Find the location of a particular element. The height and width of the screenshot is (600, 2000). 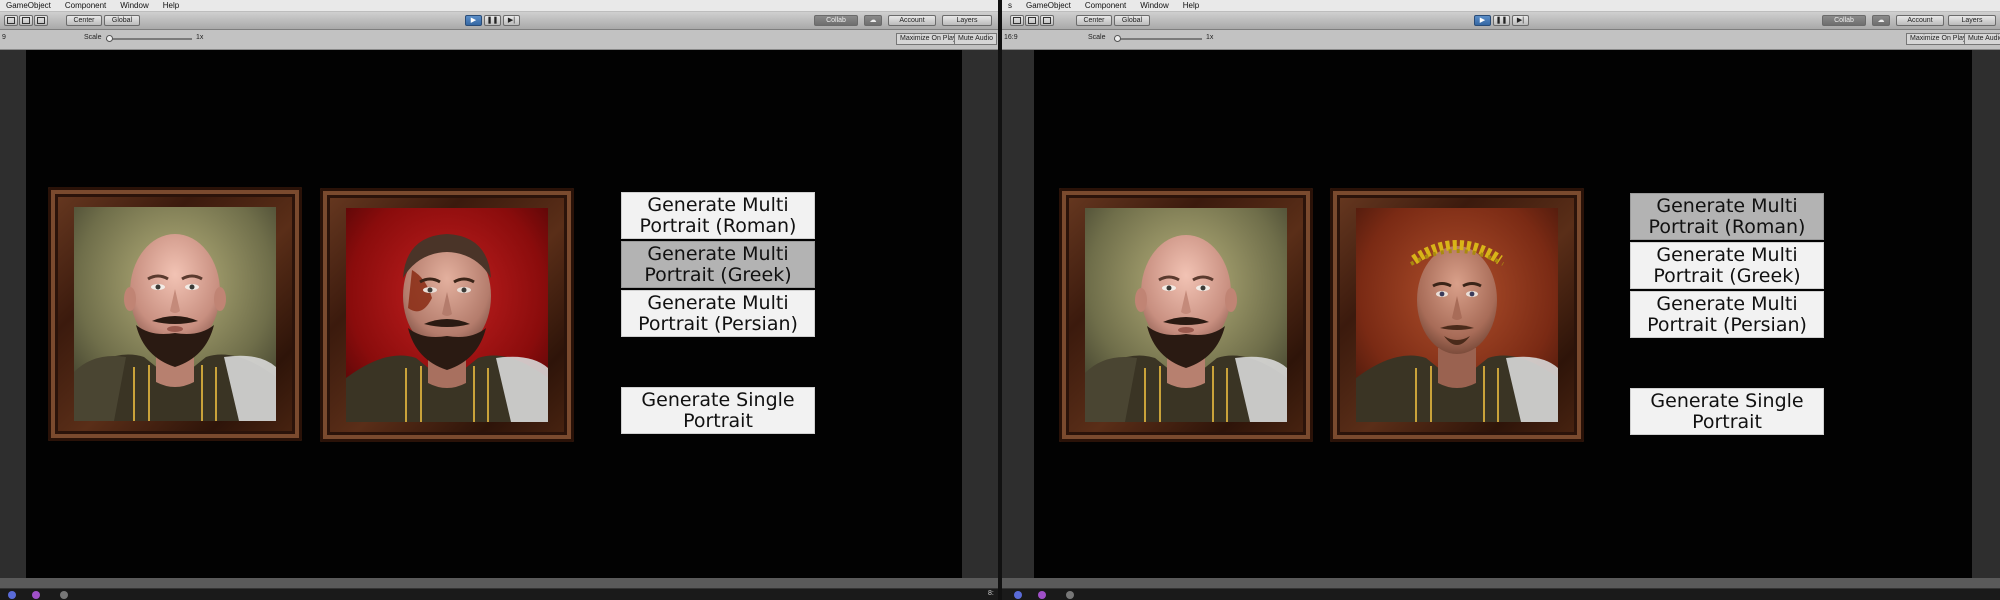

viewport-margin-right is located at coordinates (980, 314).